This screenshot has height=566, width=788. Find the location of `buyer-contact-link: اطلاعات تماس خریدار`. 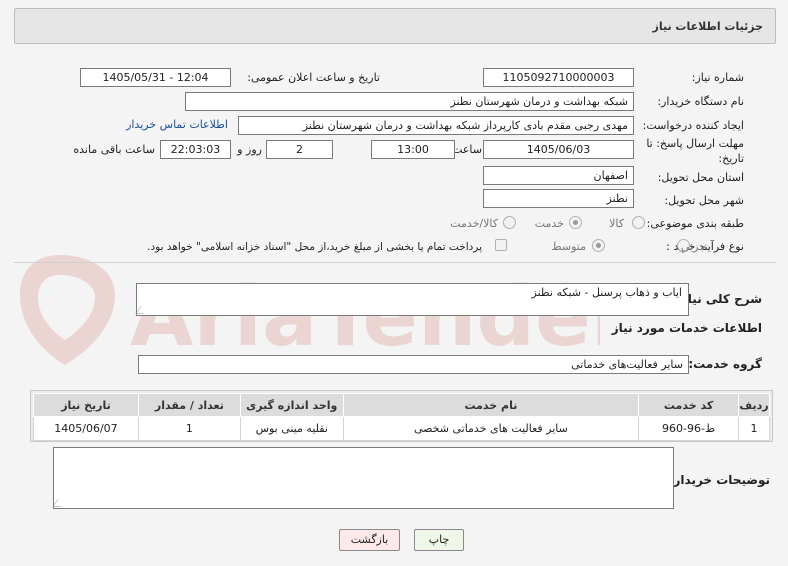

buyer-contact-link: اطلاعات تماس خریدار is located at coordinates (177, 124).